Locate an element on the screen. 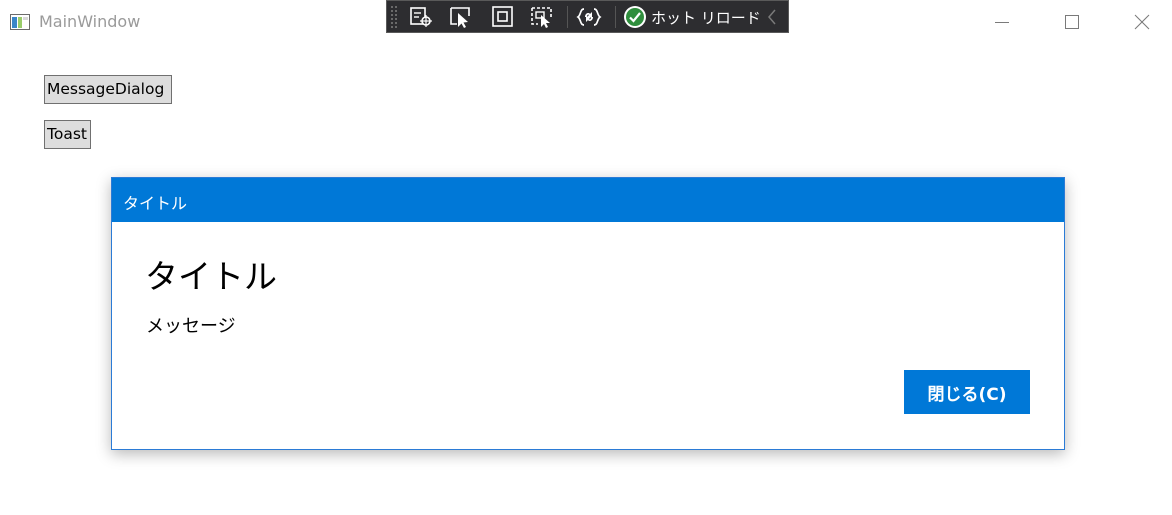 The height and width of the screenshot is (515, 1172). maximize-button is located at coordinates (1072, 22).